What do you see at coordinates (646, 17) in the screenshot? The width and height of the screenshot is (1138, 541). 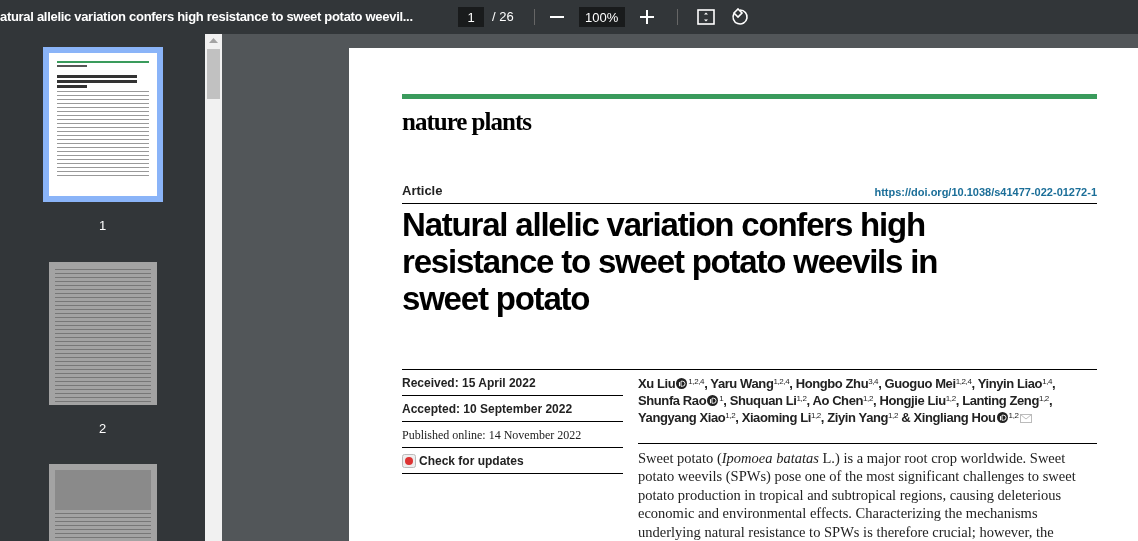 I see `plus-icon` at bounding box center [646, 17].